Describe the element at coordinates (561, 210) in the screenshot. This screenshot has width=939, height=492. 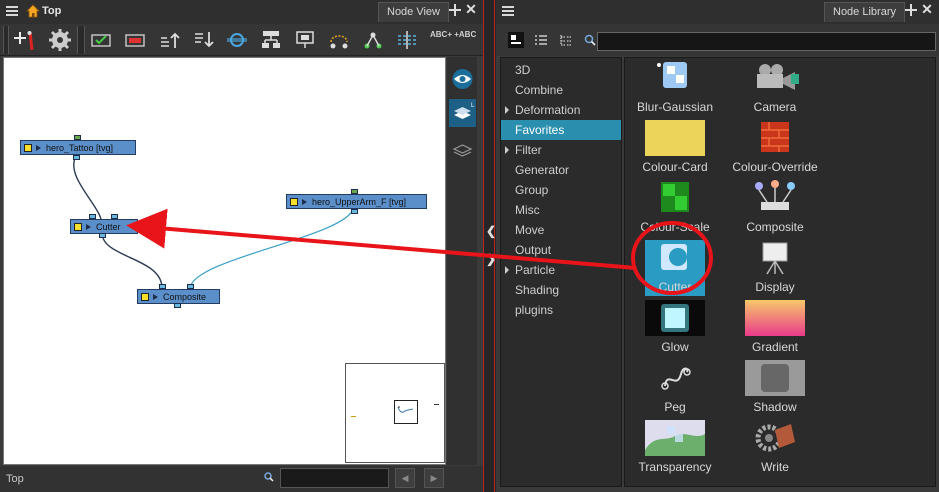
I see `category-item: Misc` at that location.